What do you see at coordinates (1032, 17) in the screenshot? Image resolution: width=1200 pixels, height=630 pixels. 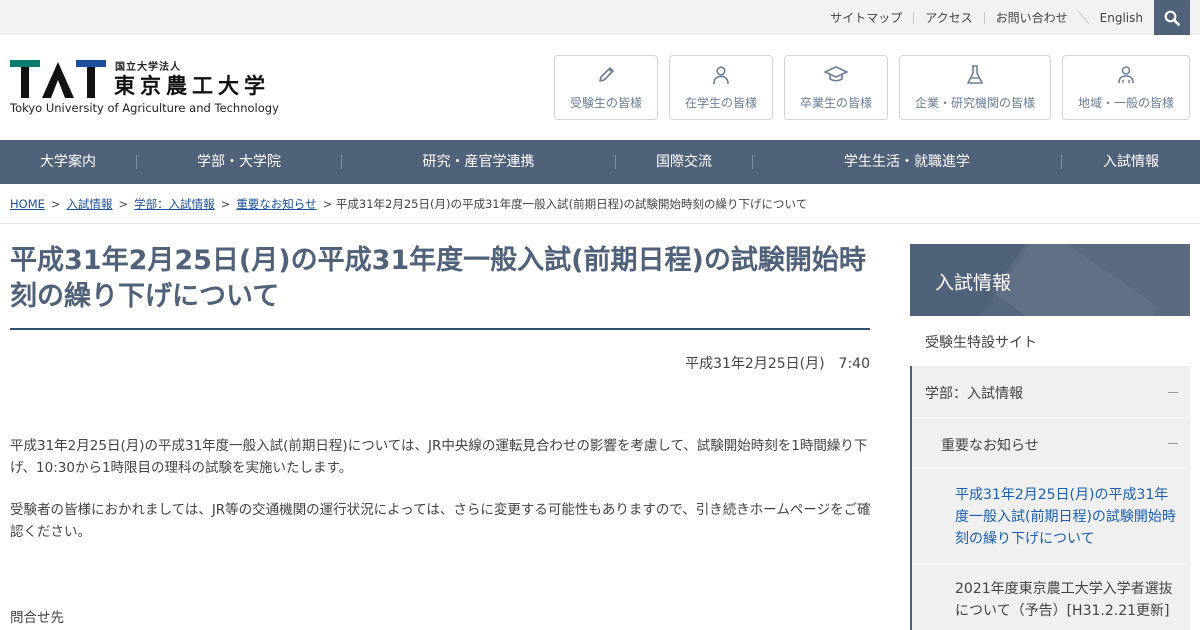 I see `contact-link: お問い合わせ` at bounding box center [1032, 17].